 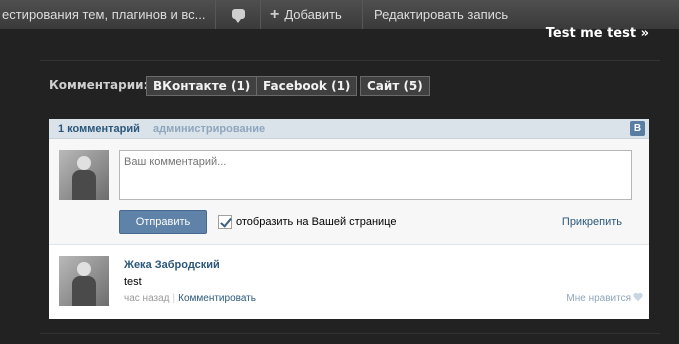 What do you see at coordinates (313, 14) in the screenshot?
I see `add-new-label: Добавить` at bounding box center [313, 14].